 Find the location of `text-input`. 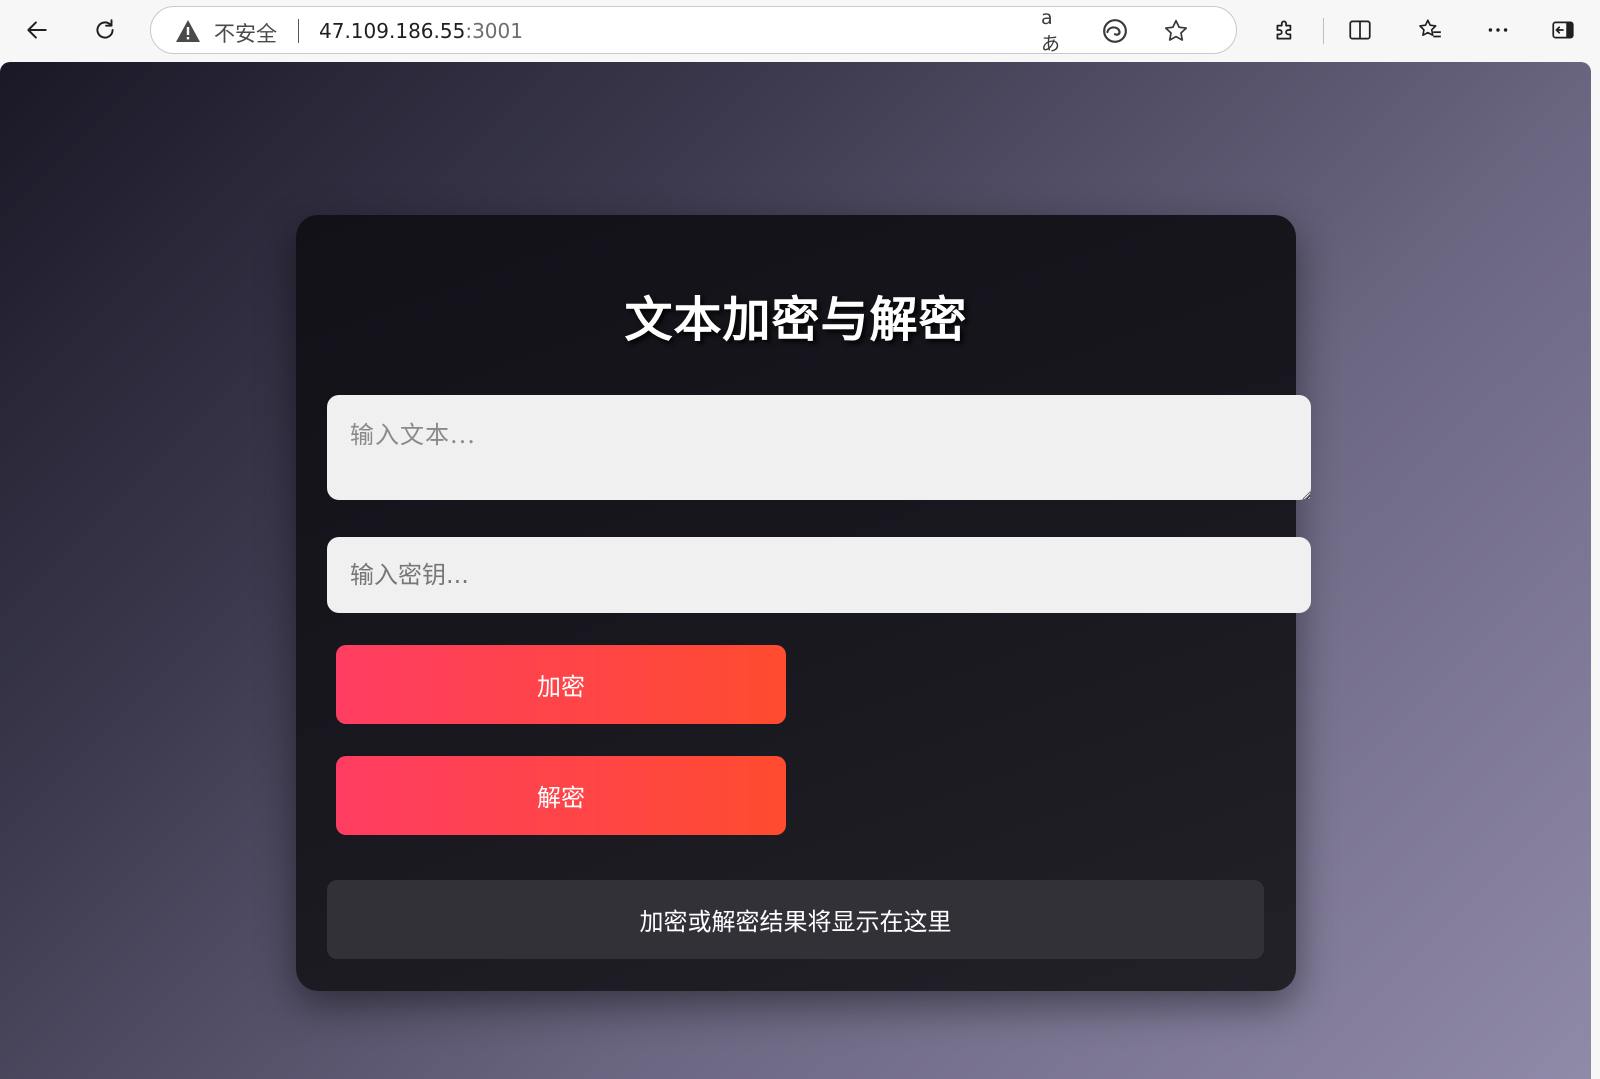

text-input is located at coordinates (819, 447).